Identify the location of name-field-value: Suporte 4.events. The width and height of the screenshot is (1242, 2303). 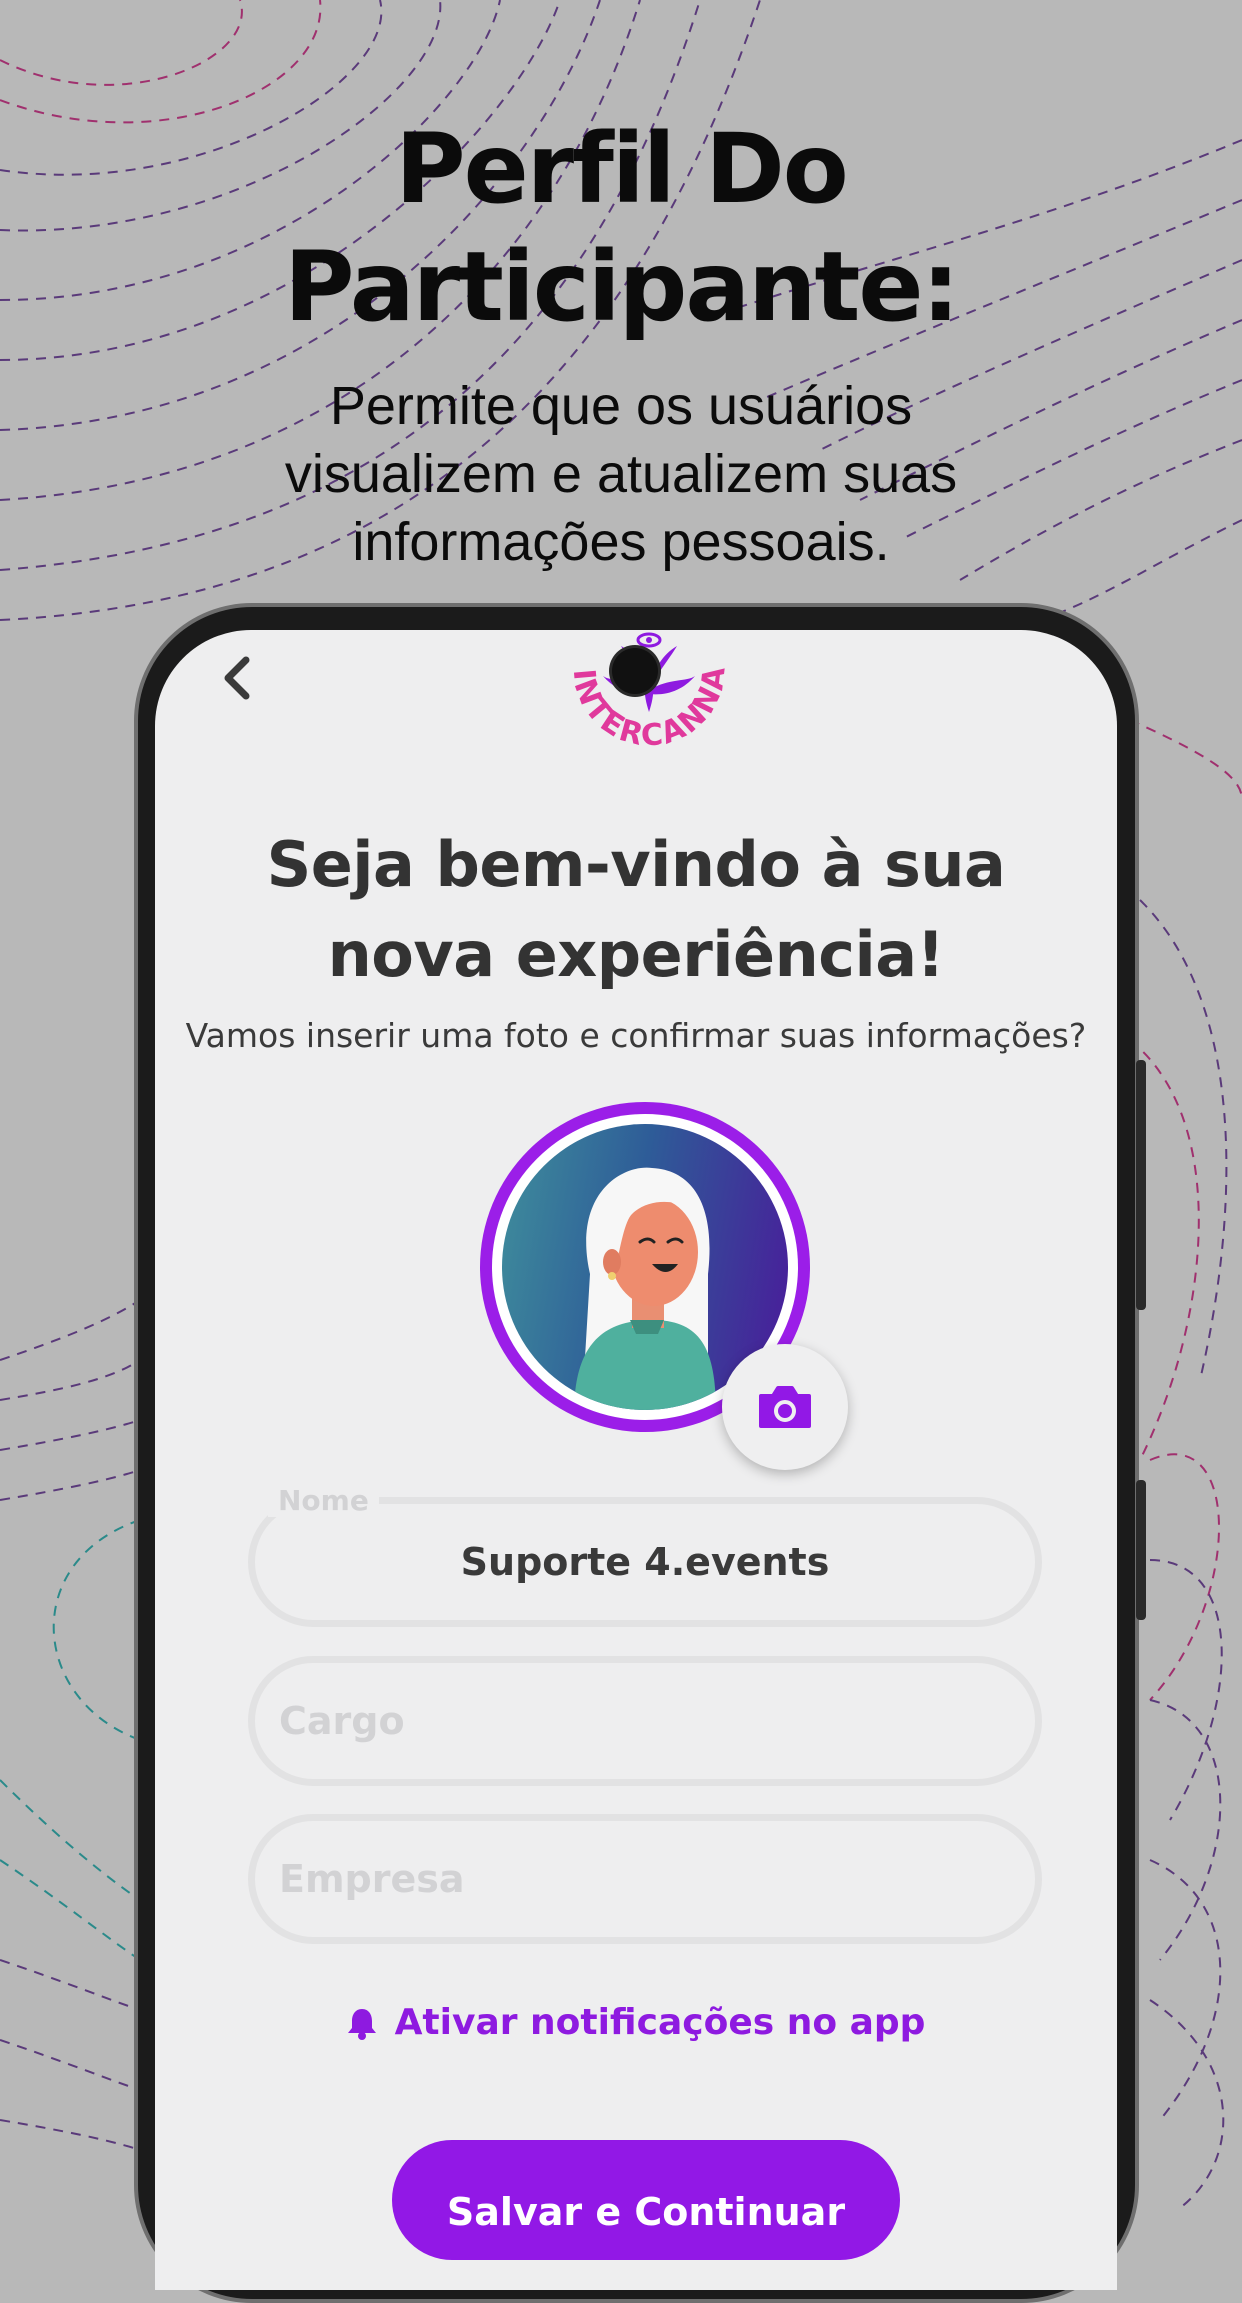
(645, 1562).